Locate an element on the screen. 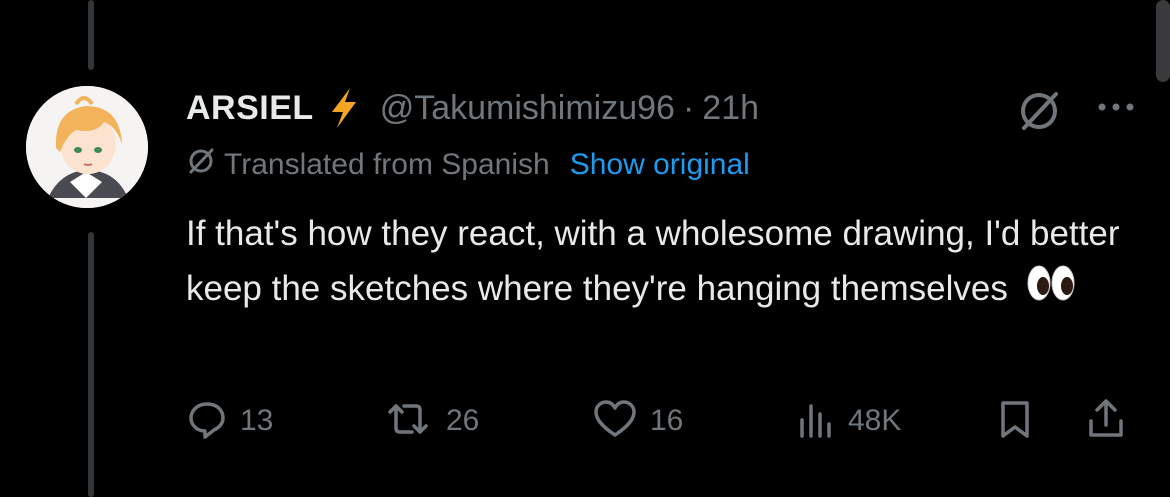 The height and width of the screenshot is (497, 1170). tweet-header: ARSIEL @Takumishimizu96 · 21h is located at coordinates (472, 108).